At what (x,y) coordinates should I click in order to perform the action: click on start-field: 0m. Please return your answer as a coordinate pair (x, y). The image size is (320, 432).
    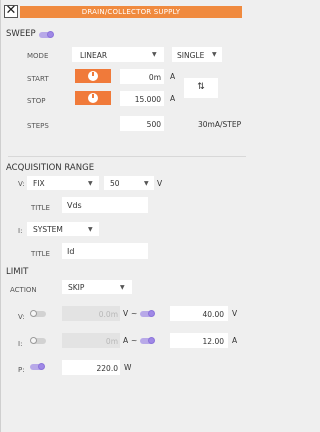
    Looking at the image, I should click on (142, 76).